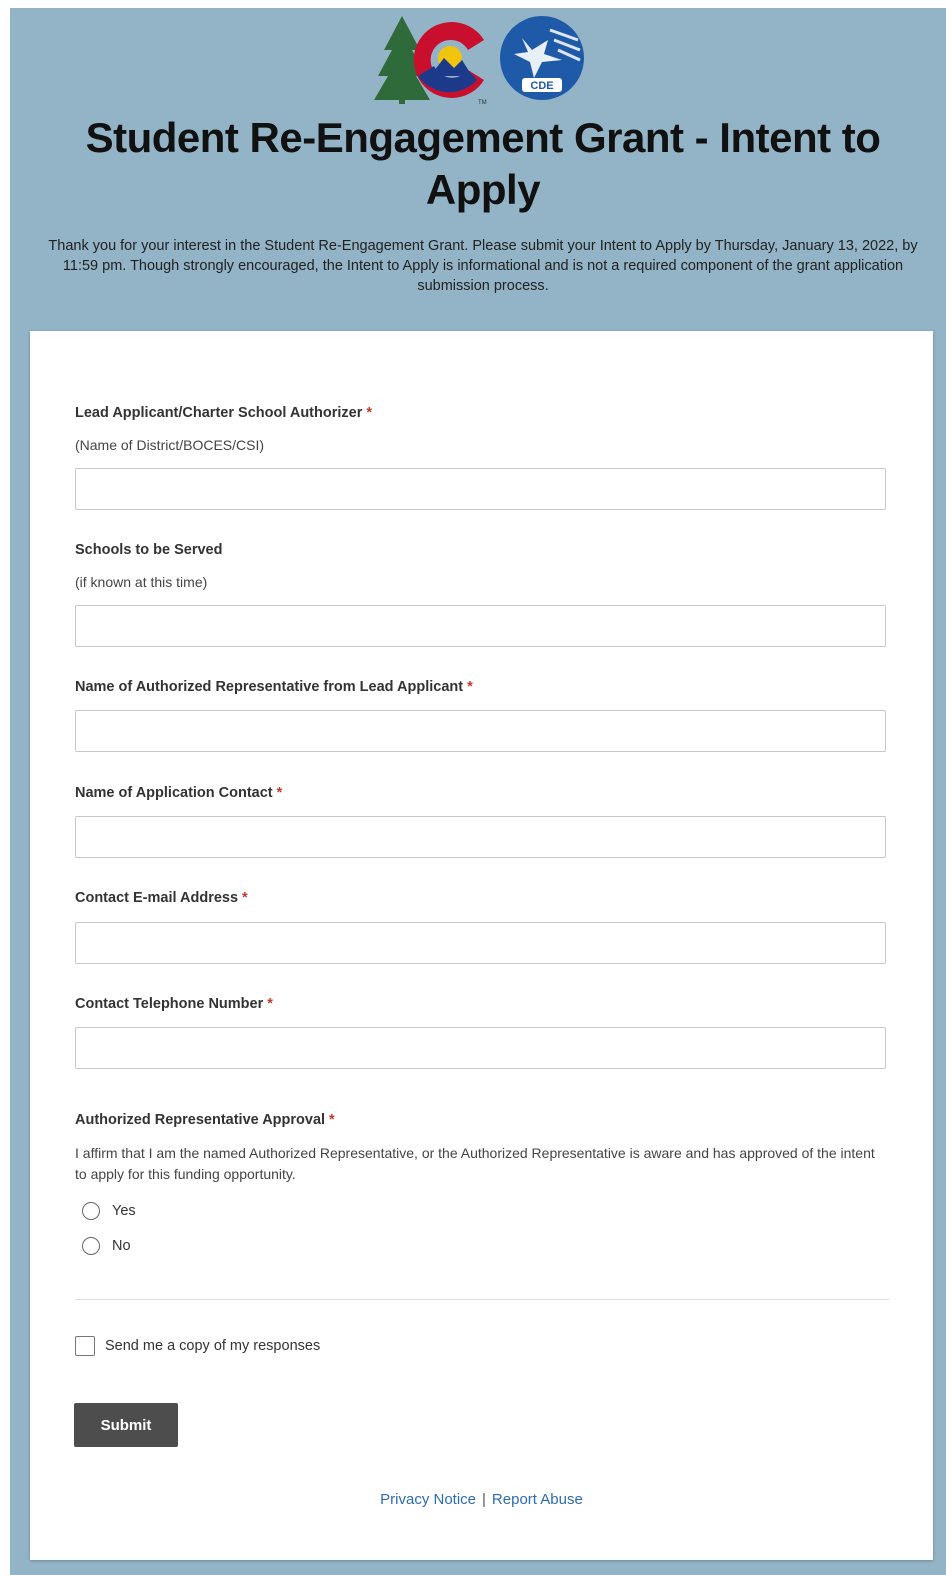  What do you see at coordinates (482, 103) in the screenshot?
I see `trademark-mark: TM` at bounding box center [482, 103].